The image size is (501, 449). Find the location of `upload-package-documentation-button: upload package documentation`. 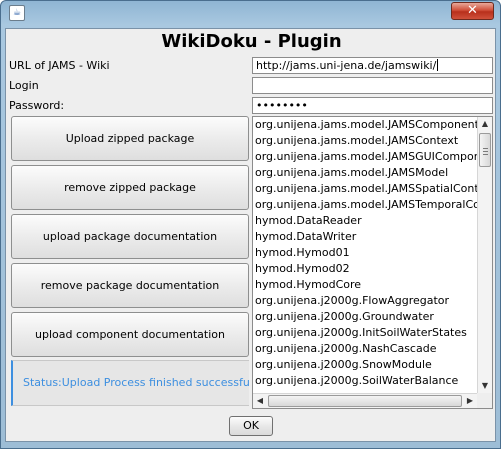

upload-package-documentation-button: upload package documentation is located at coordinates (130, 236).